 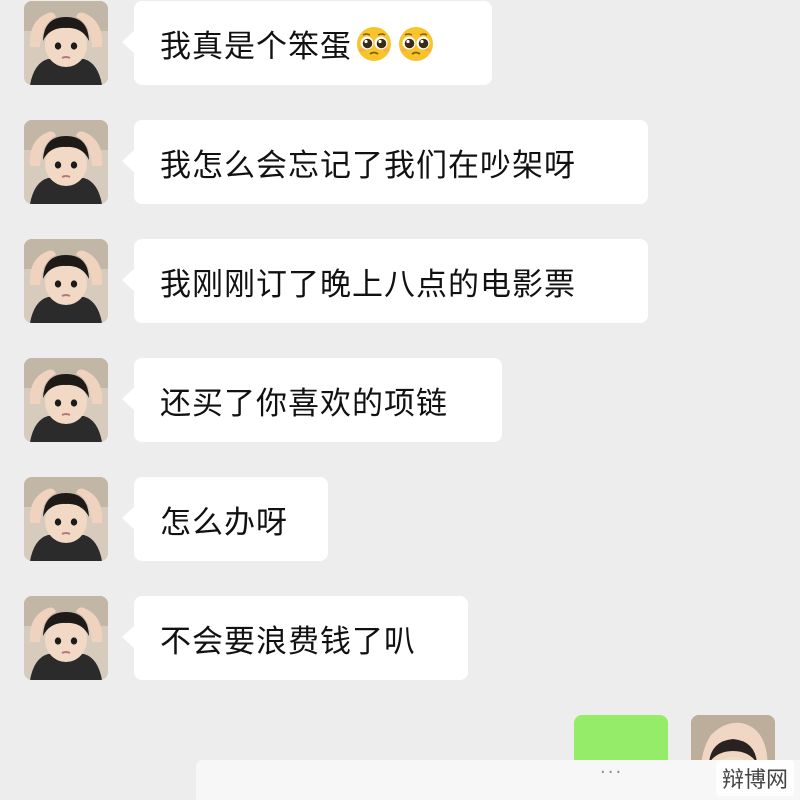 What do you see at coordinates (288, 641) in the screenshot?
I see `message-text: 不会要浪费钱了叭` at bounding box center [288, 641].